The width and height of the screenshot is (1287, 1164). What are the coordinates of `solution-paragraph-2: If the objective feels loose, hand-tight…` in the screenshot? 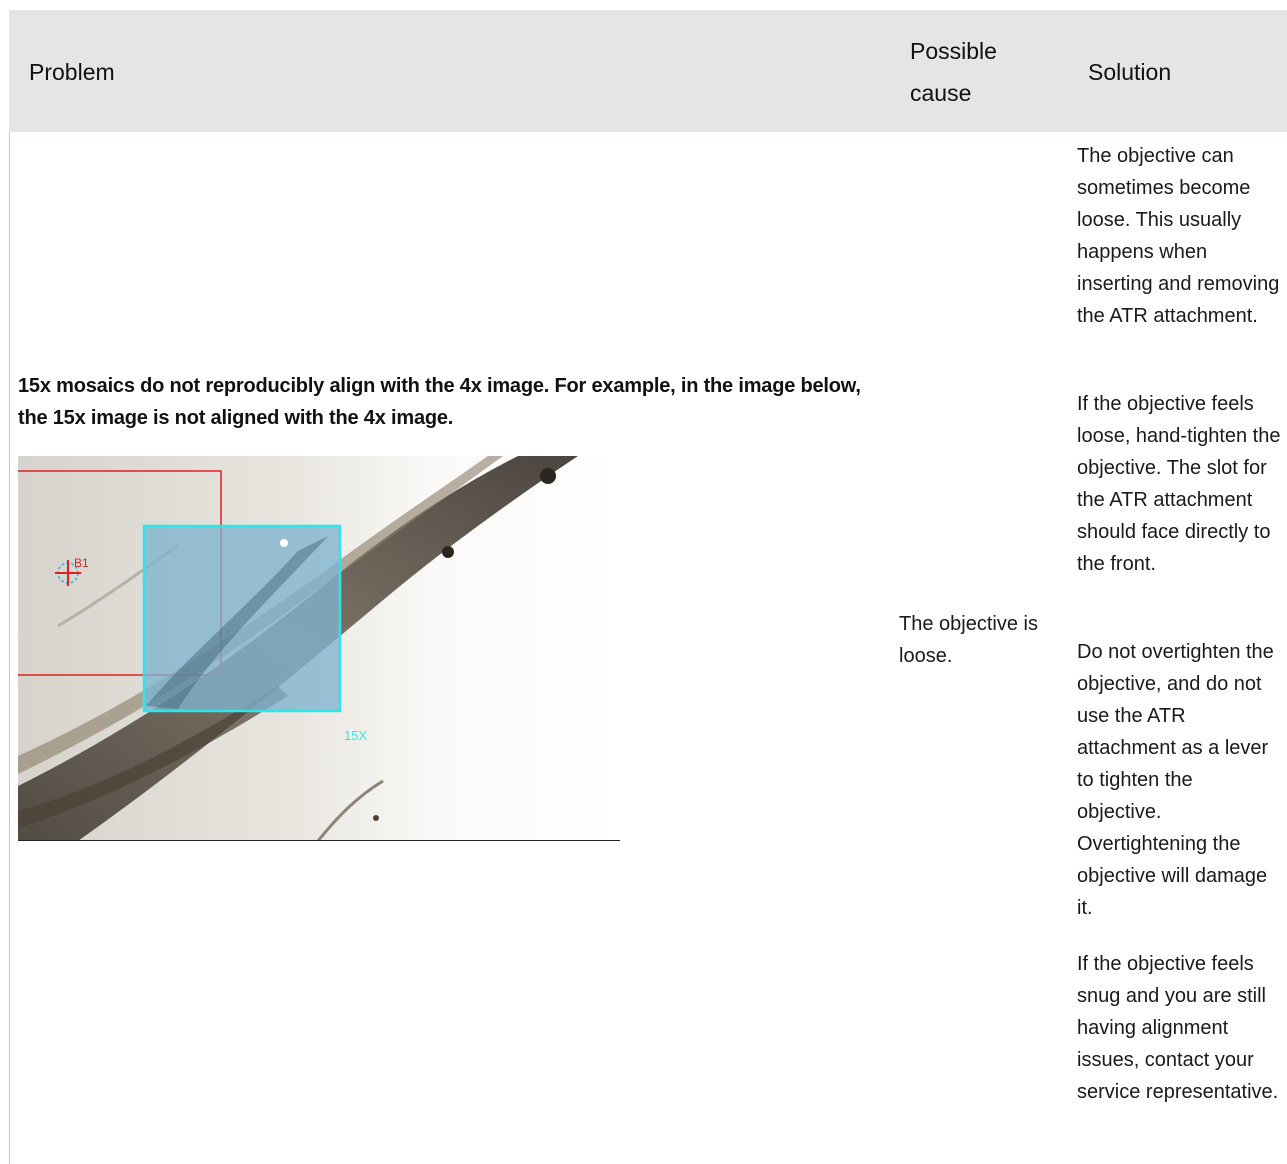 It's located at (1179, 484).